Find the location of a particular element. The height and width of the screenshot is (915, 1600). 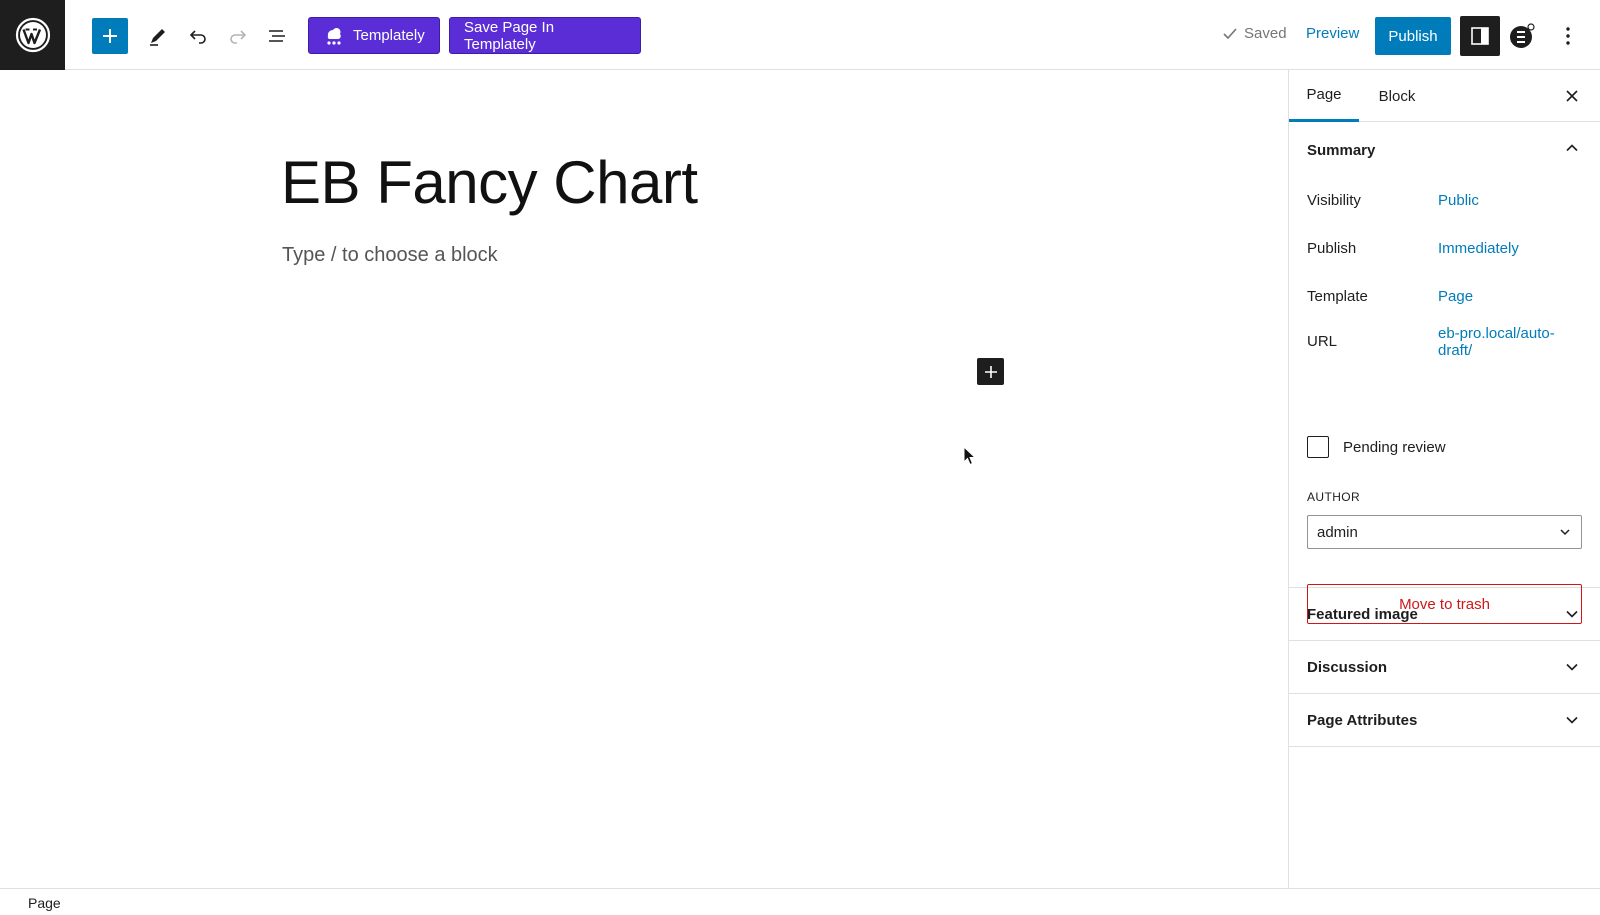

save-page-in-templately-label: Save Page In Templately is located at coordinates (509, 35).